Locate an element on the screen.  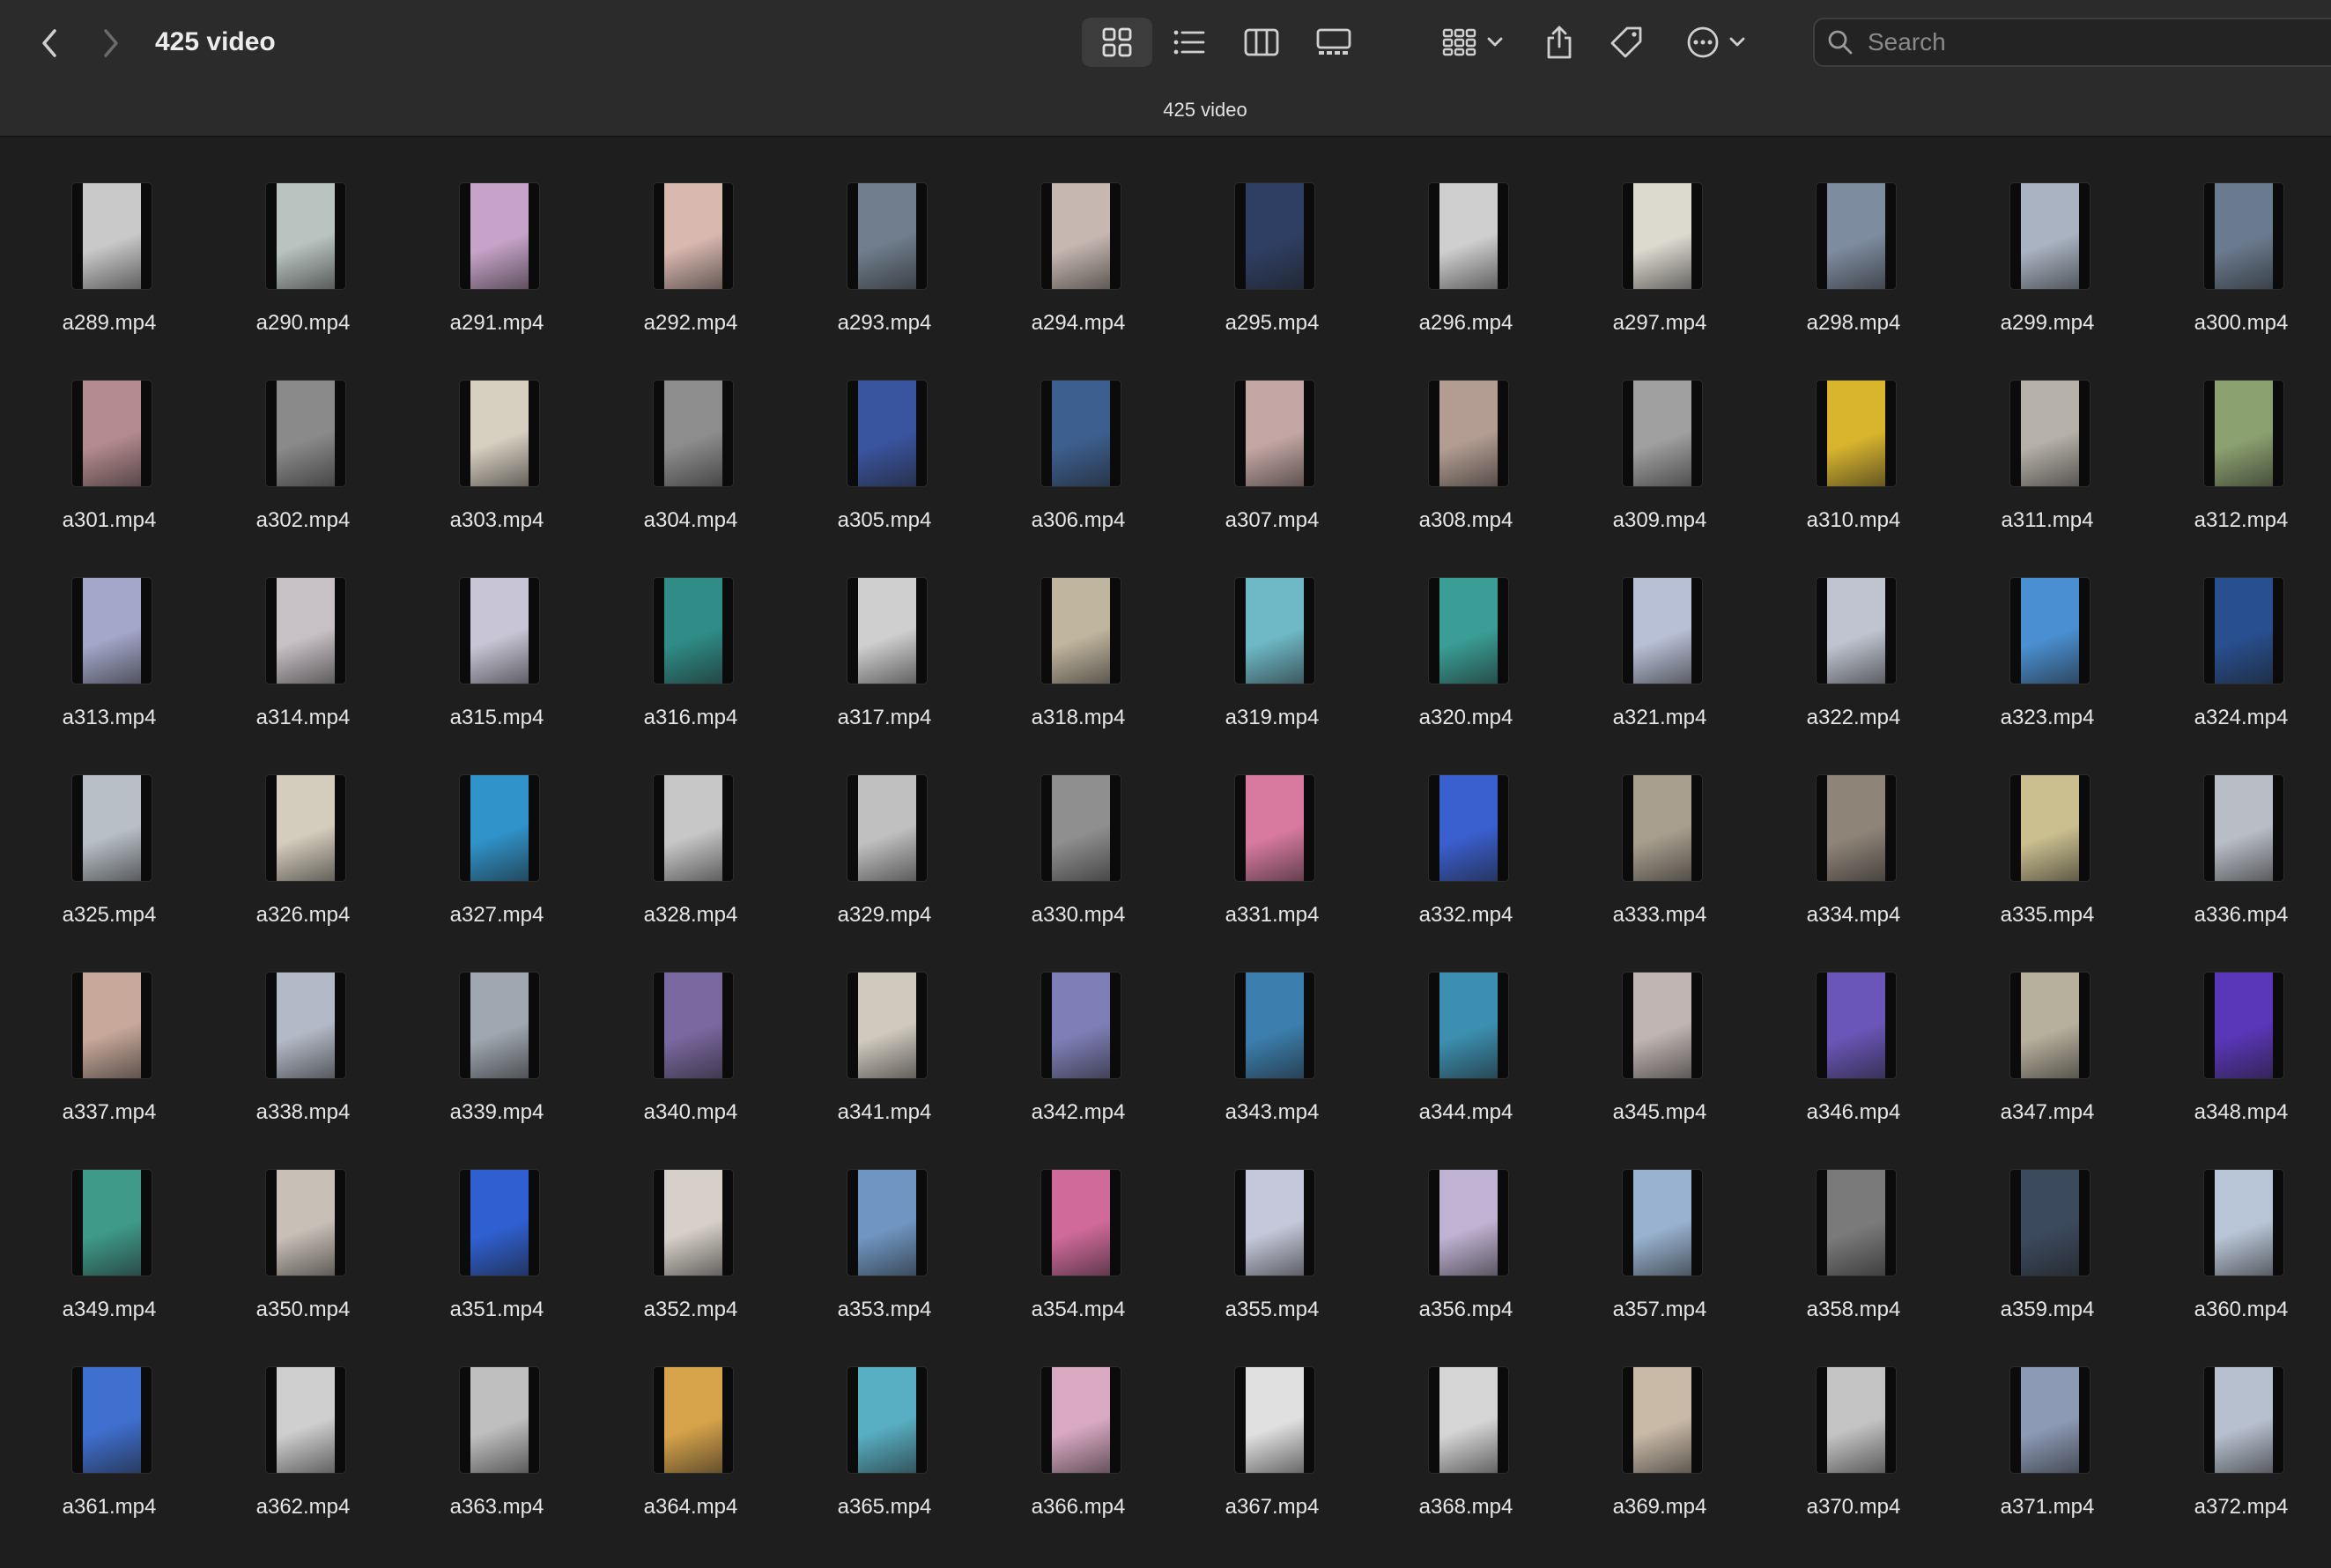
file-item: a280.mp4 is located at coordinates (691, 142).